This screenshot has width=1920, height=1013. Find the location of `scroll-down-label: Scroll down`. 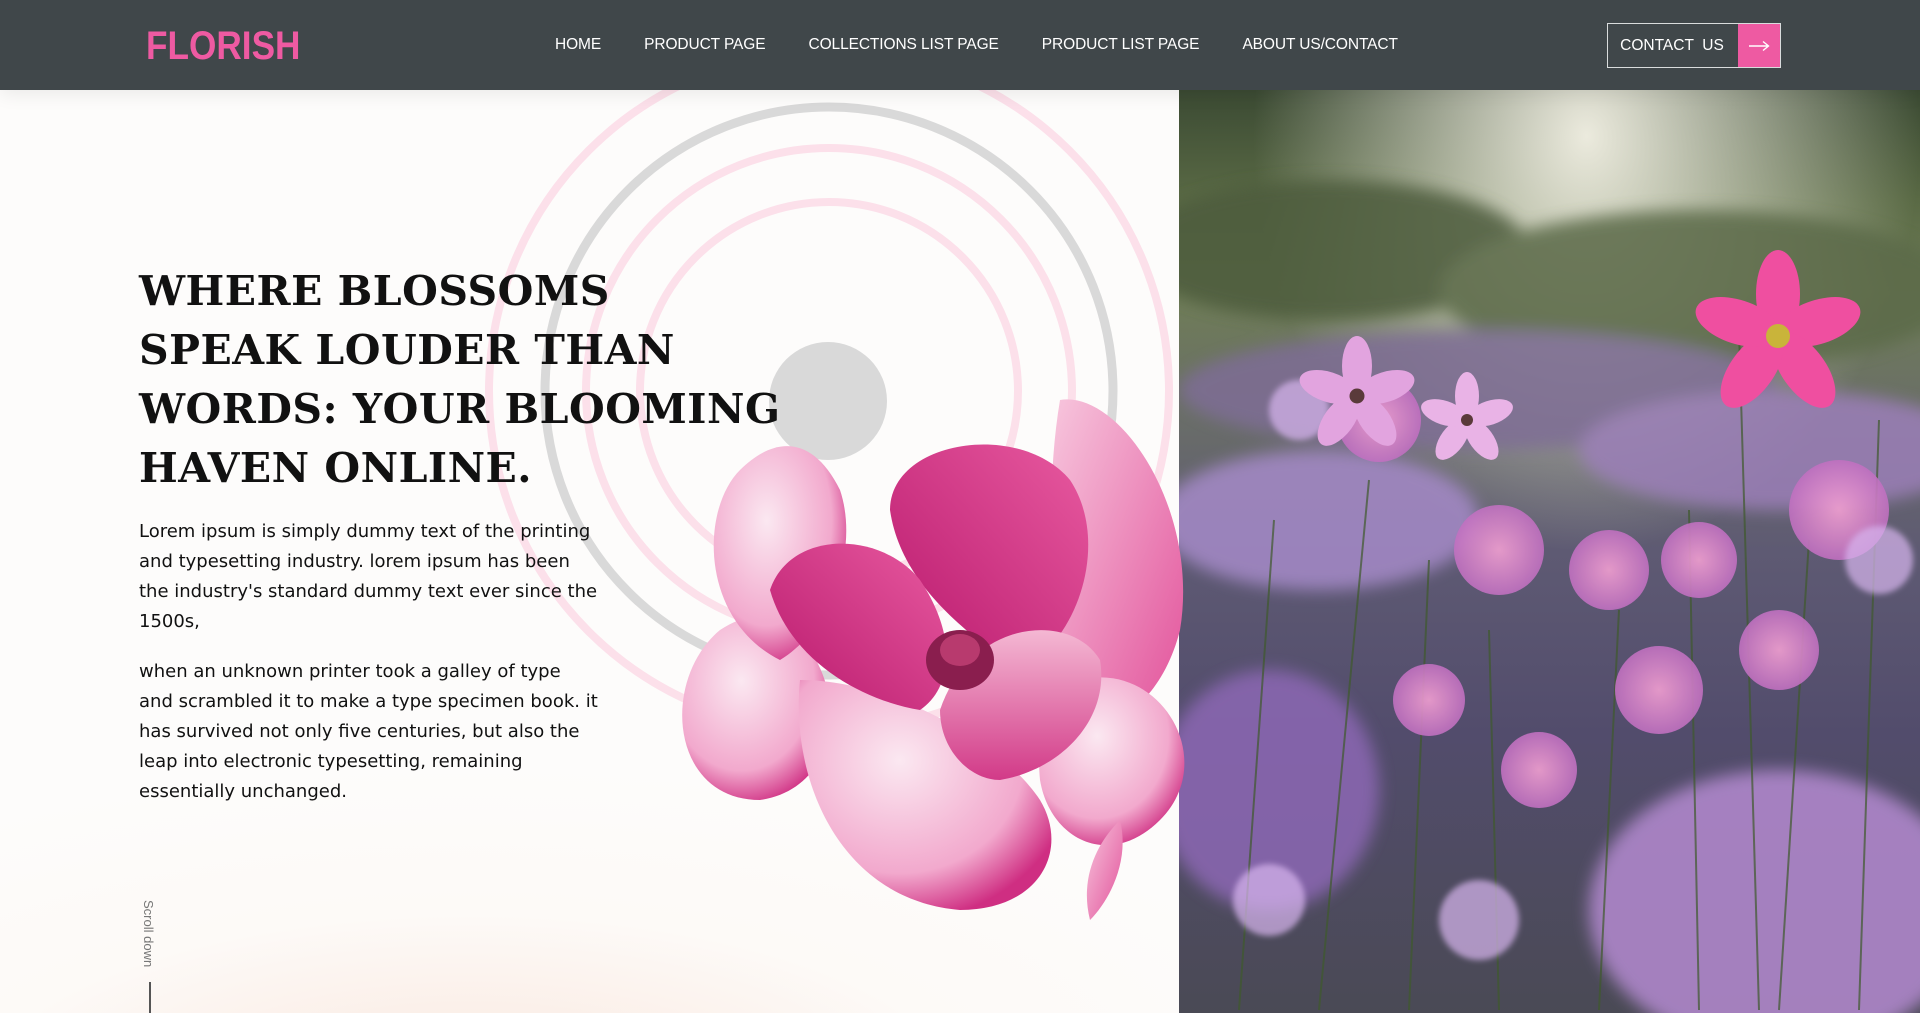

scroll-down-label: Scroll down is located at coordinates (148, 933).